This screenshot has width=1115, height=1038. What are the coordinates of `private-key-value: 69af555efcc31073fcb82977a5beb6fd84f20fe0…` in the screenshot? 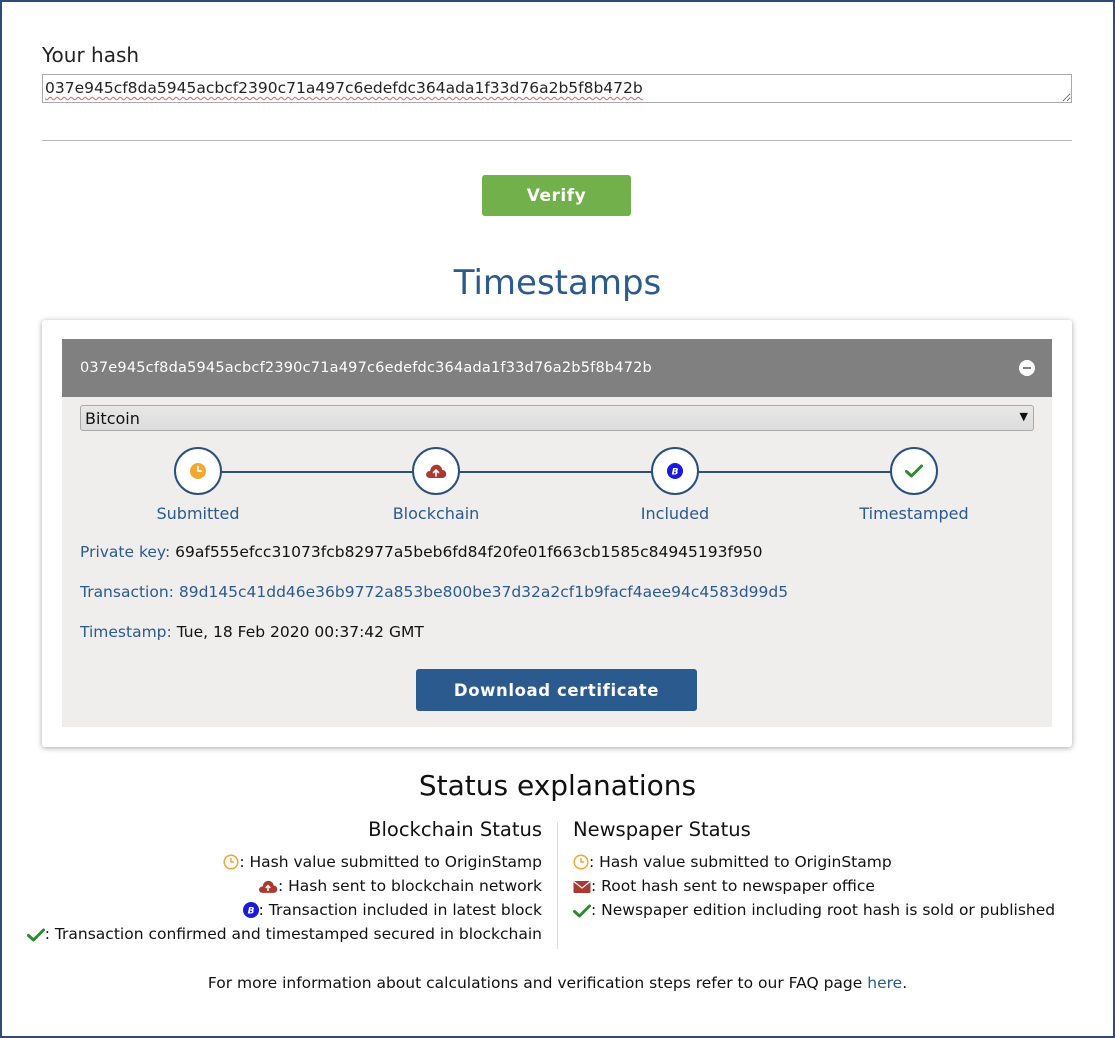 It's located at (469, 552).